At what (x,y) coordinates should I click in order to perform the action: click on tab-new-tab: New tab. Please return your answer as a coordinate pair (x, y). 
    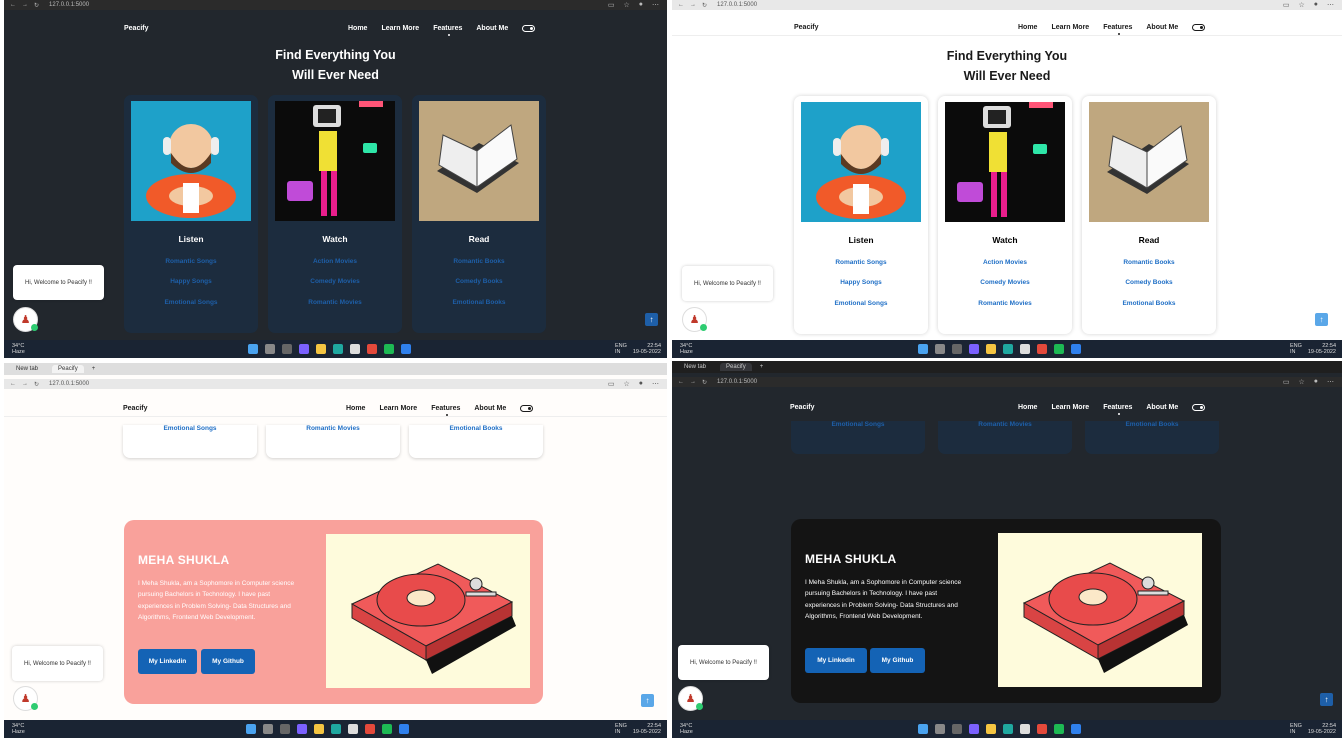
    Looking at the image, I should click on (27, 369).